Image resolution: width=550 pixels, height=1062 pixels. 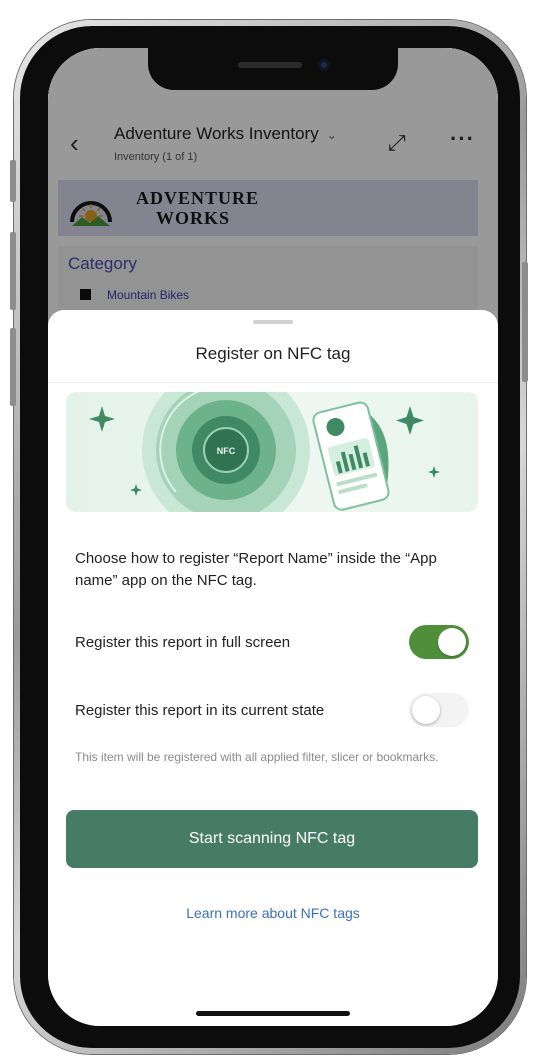 What do you see at coordinates (273, 353) in the screenshot?
I see `sheet-title: Register on NFC tag` at bounding box center [273, 353].